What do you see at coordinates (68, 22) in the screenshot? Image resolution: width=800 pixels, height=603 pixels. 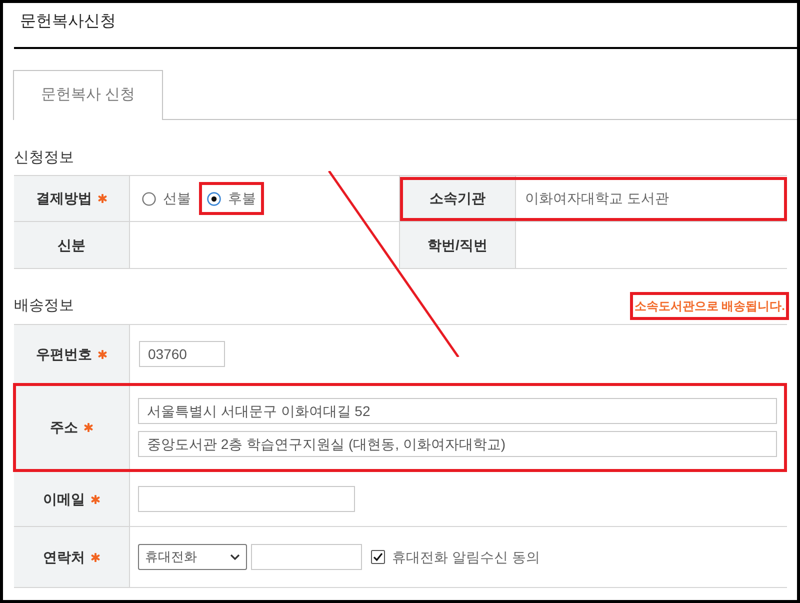 I see `page-title: 문헌복사신청` at bounding box center [68, 22].